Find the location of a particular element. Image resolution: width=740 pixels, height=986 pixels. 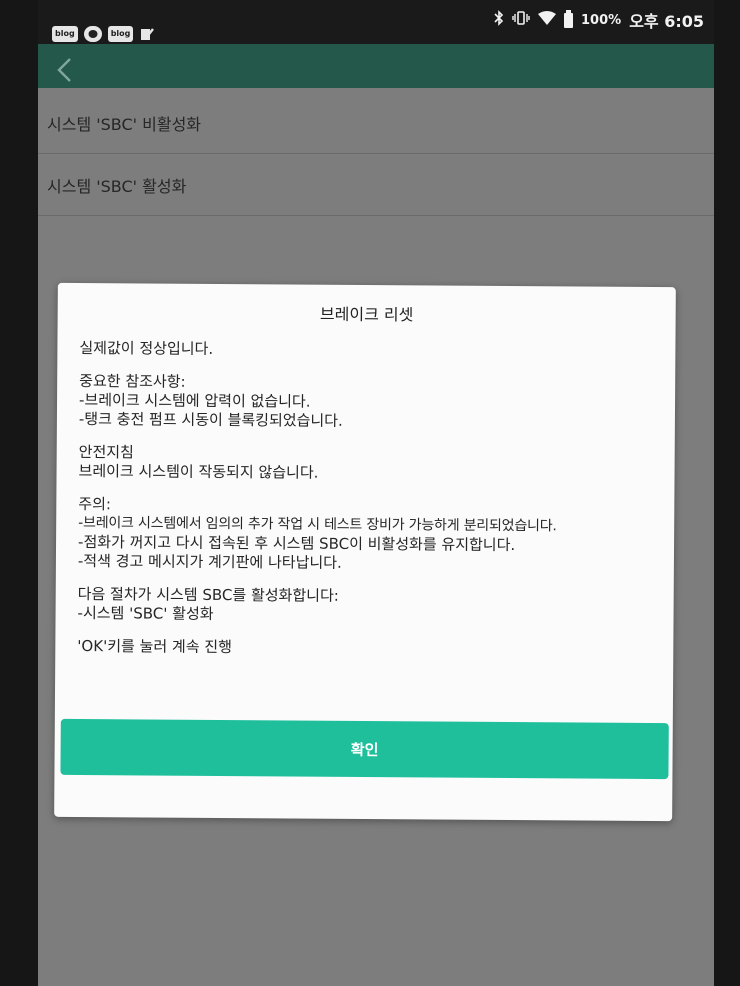

back-button is located at coordinates (66, 70).